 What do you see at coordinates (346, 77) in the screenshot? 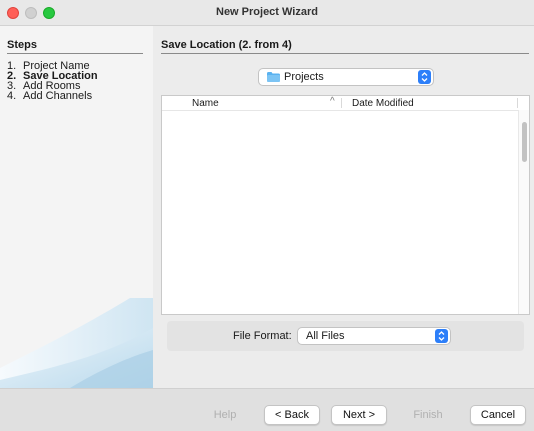
I see `folder-select: Projects` at bounding box center [346, 77].